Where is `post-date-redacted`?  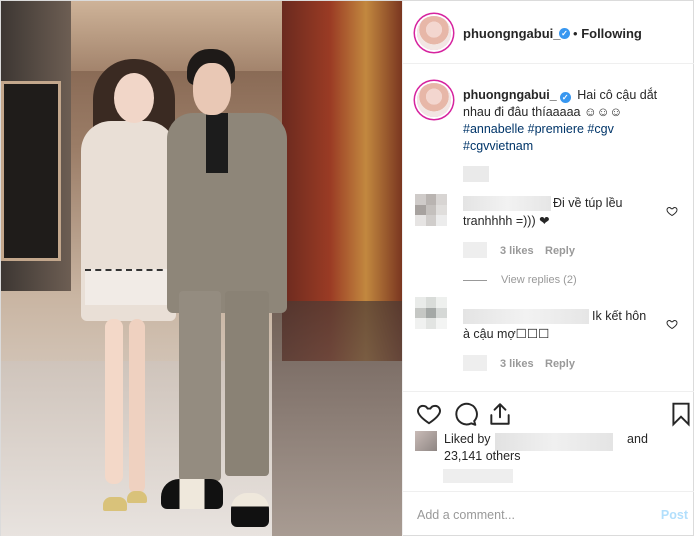
post-date-redacted is located at coordinates (478, 476).